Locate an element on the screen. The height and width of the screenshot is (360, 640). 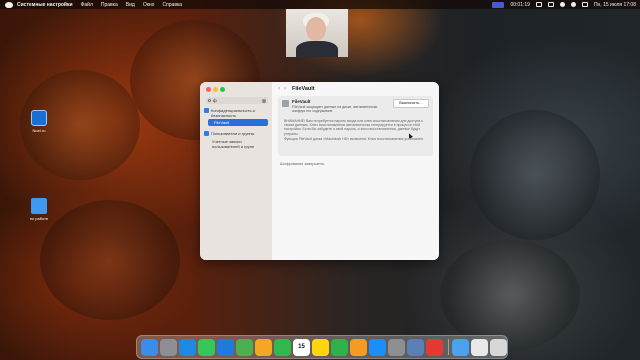
minimize-button is located at coordinates (215, 89).